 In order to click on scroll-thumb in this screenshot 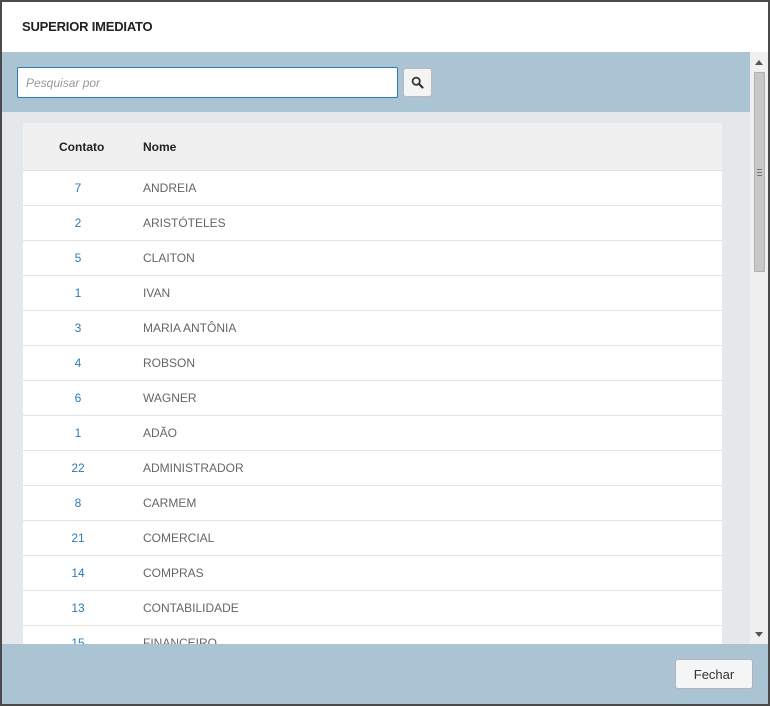, I will do `click(759, 172)`.